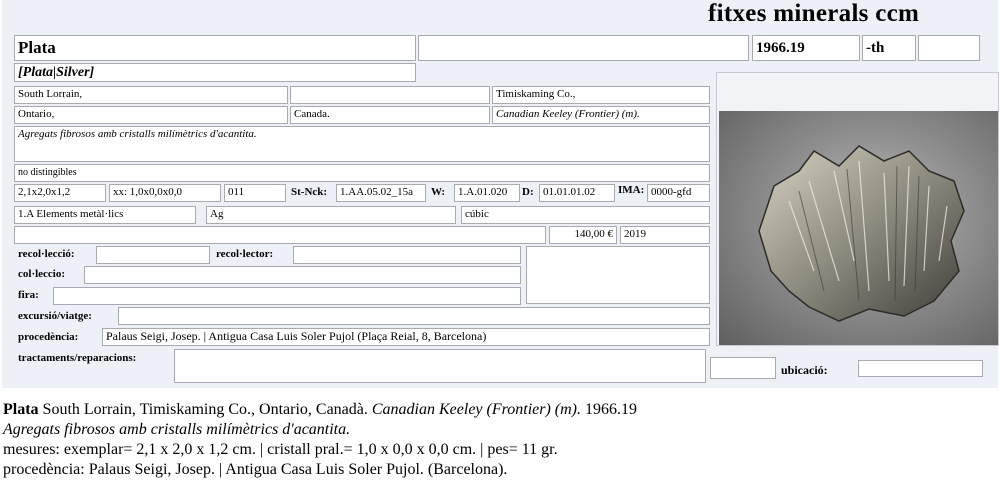  Describe the element at coordinates (215, 48) in the screenshot. I see `mineral-name-field: Plata` at that location.